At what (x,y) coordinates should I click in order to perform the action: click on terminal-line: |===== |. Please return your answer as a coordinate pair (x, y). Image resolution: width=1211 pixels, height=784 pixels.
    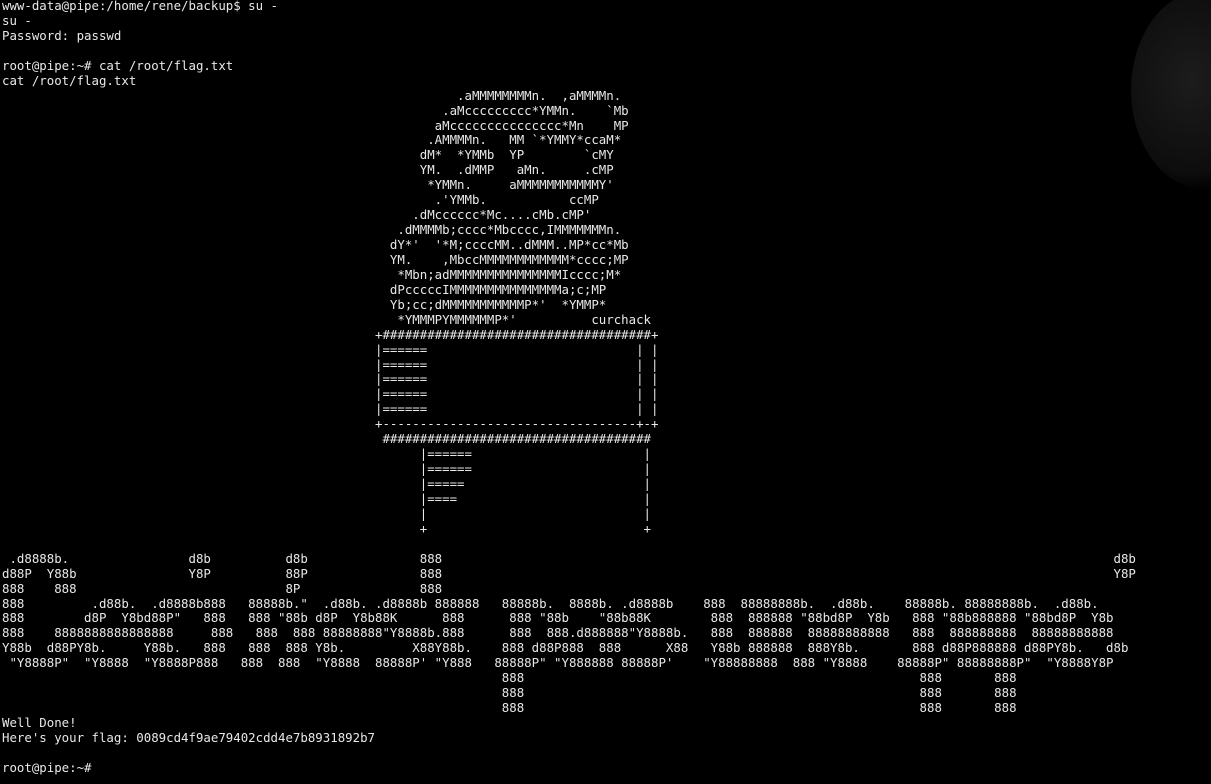
    Looking at the image, I should click on (327, 483).